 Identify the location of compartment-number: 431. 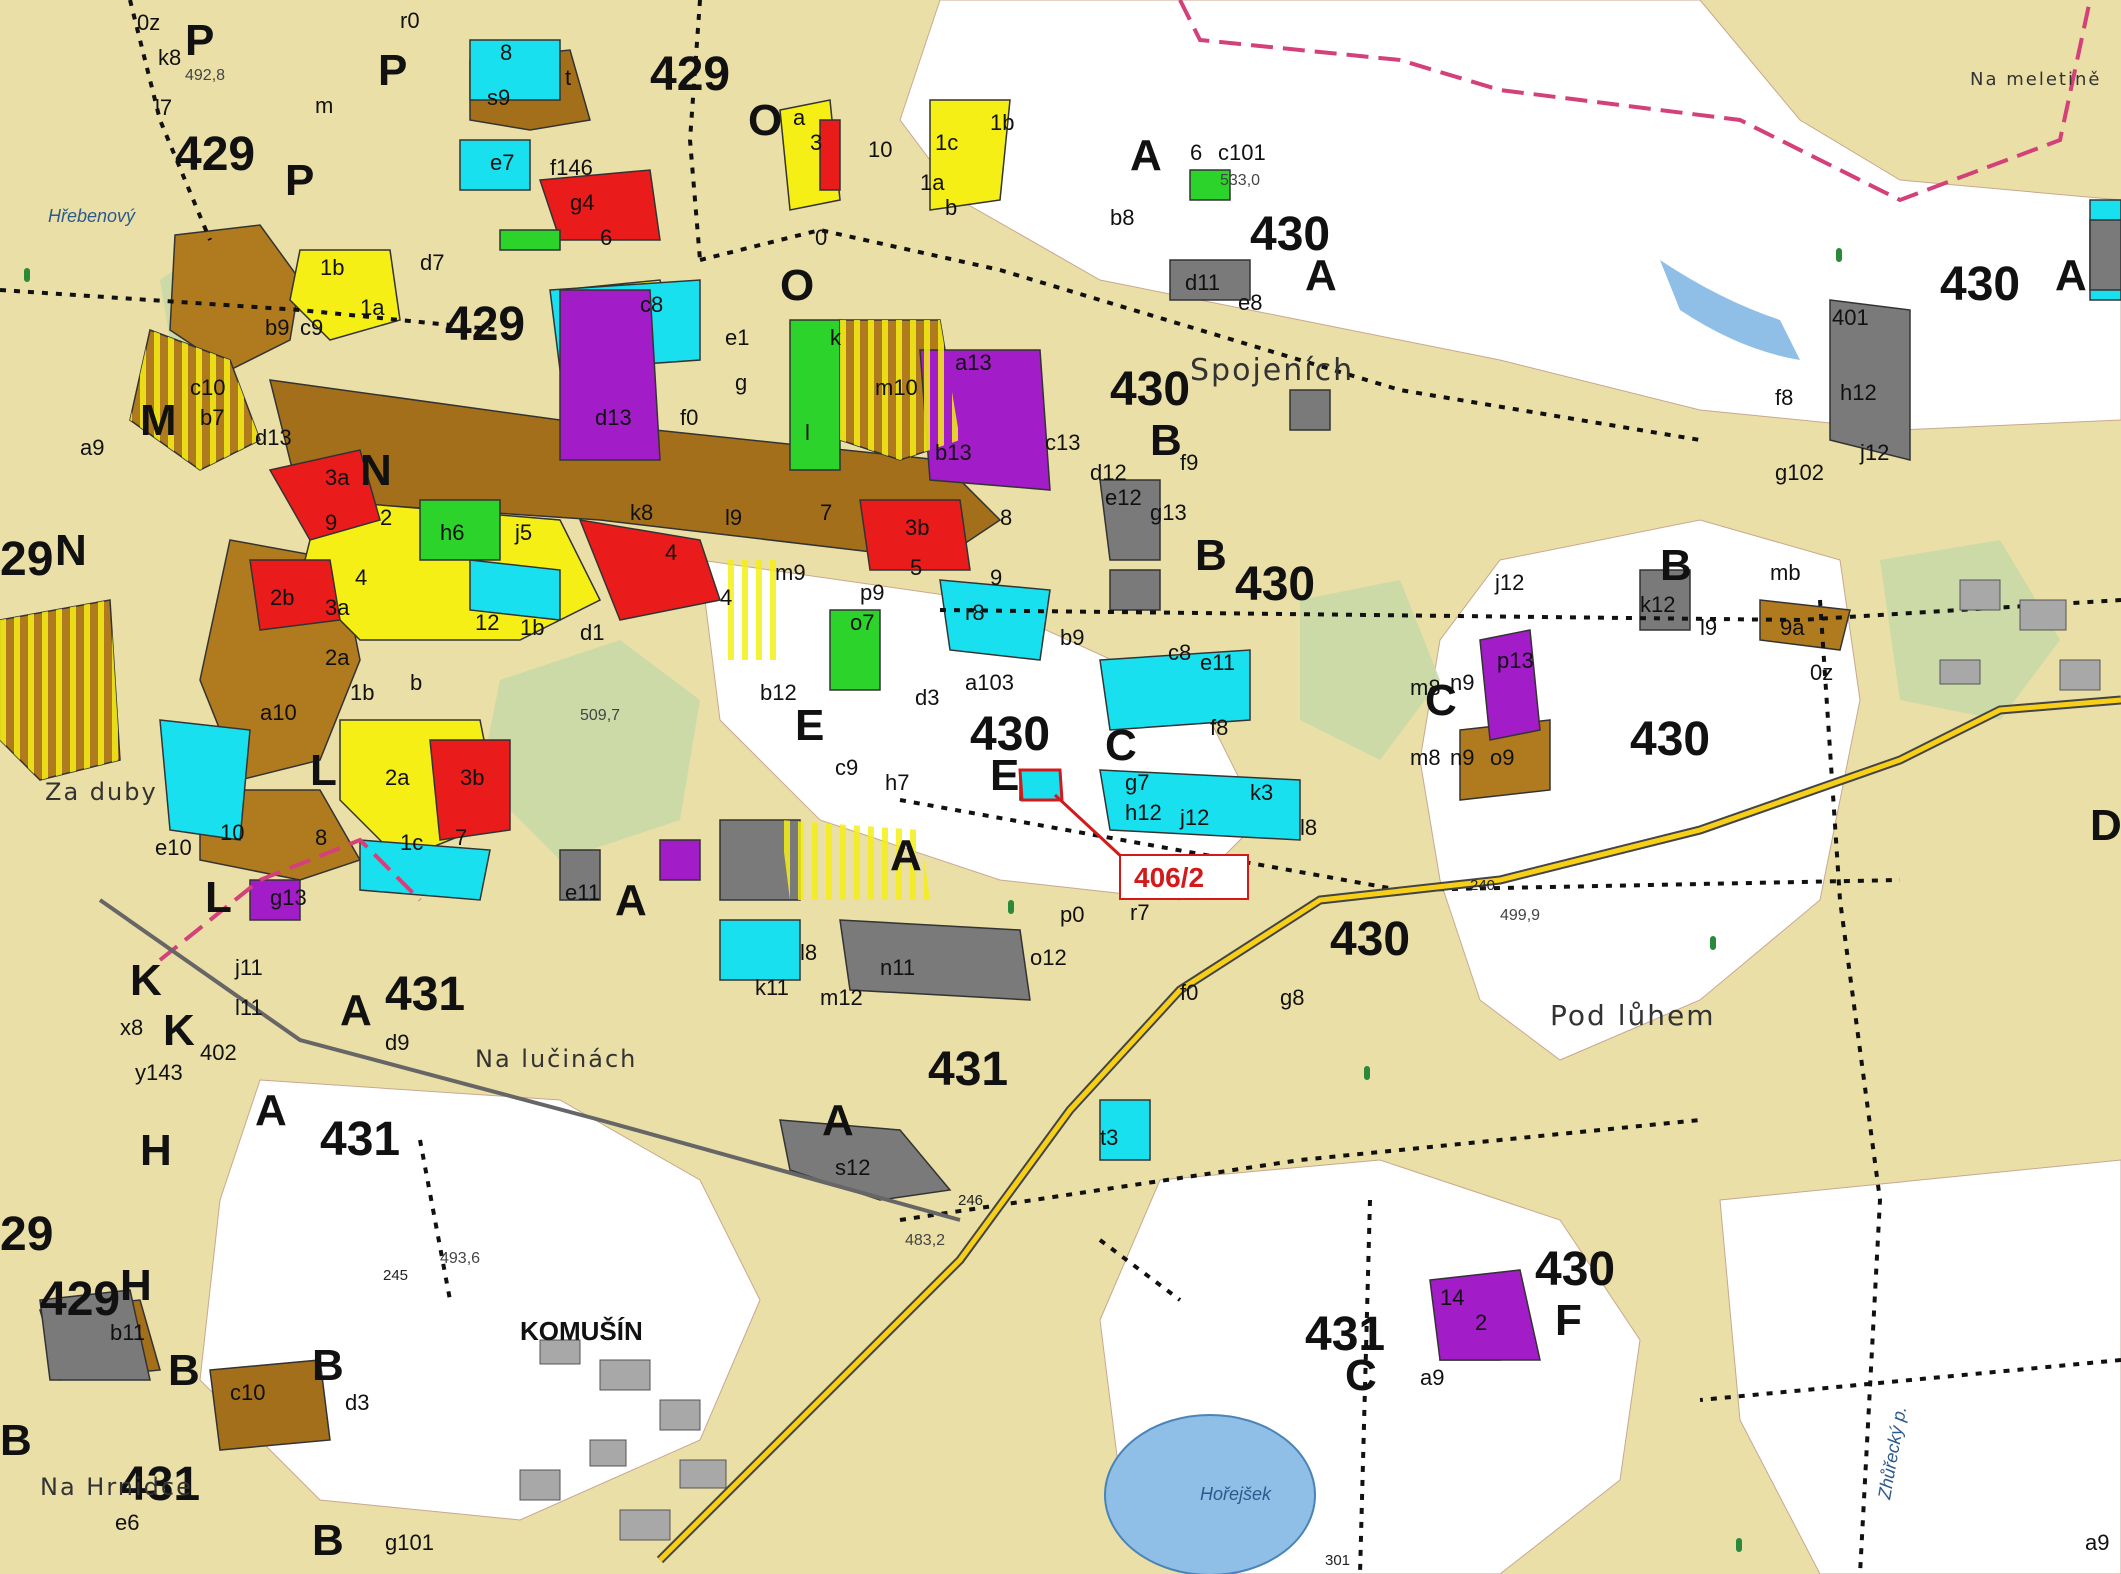
(968, 1069).